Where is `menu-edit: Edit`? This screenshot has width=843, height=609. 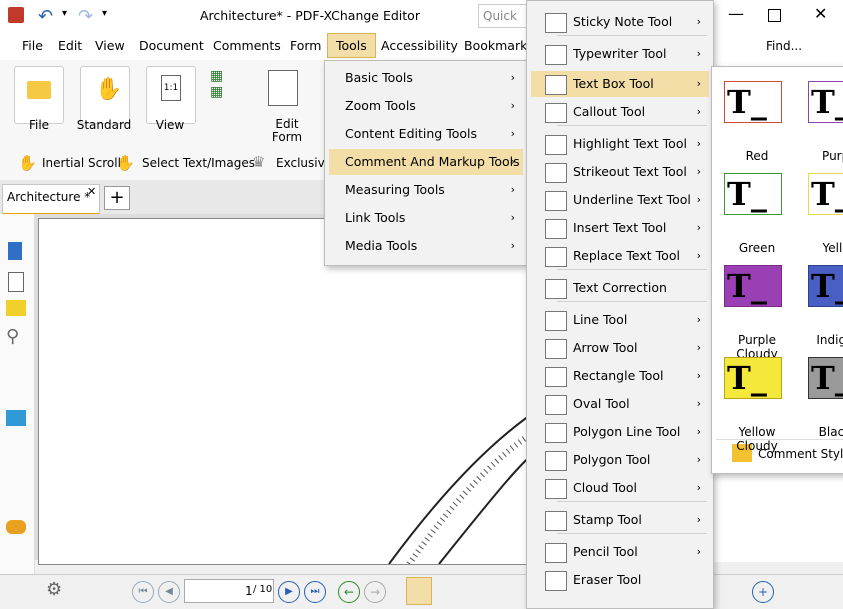
menu-edit: Edit is located at coordinates (70, 45).